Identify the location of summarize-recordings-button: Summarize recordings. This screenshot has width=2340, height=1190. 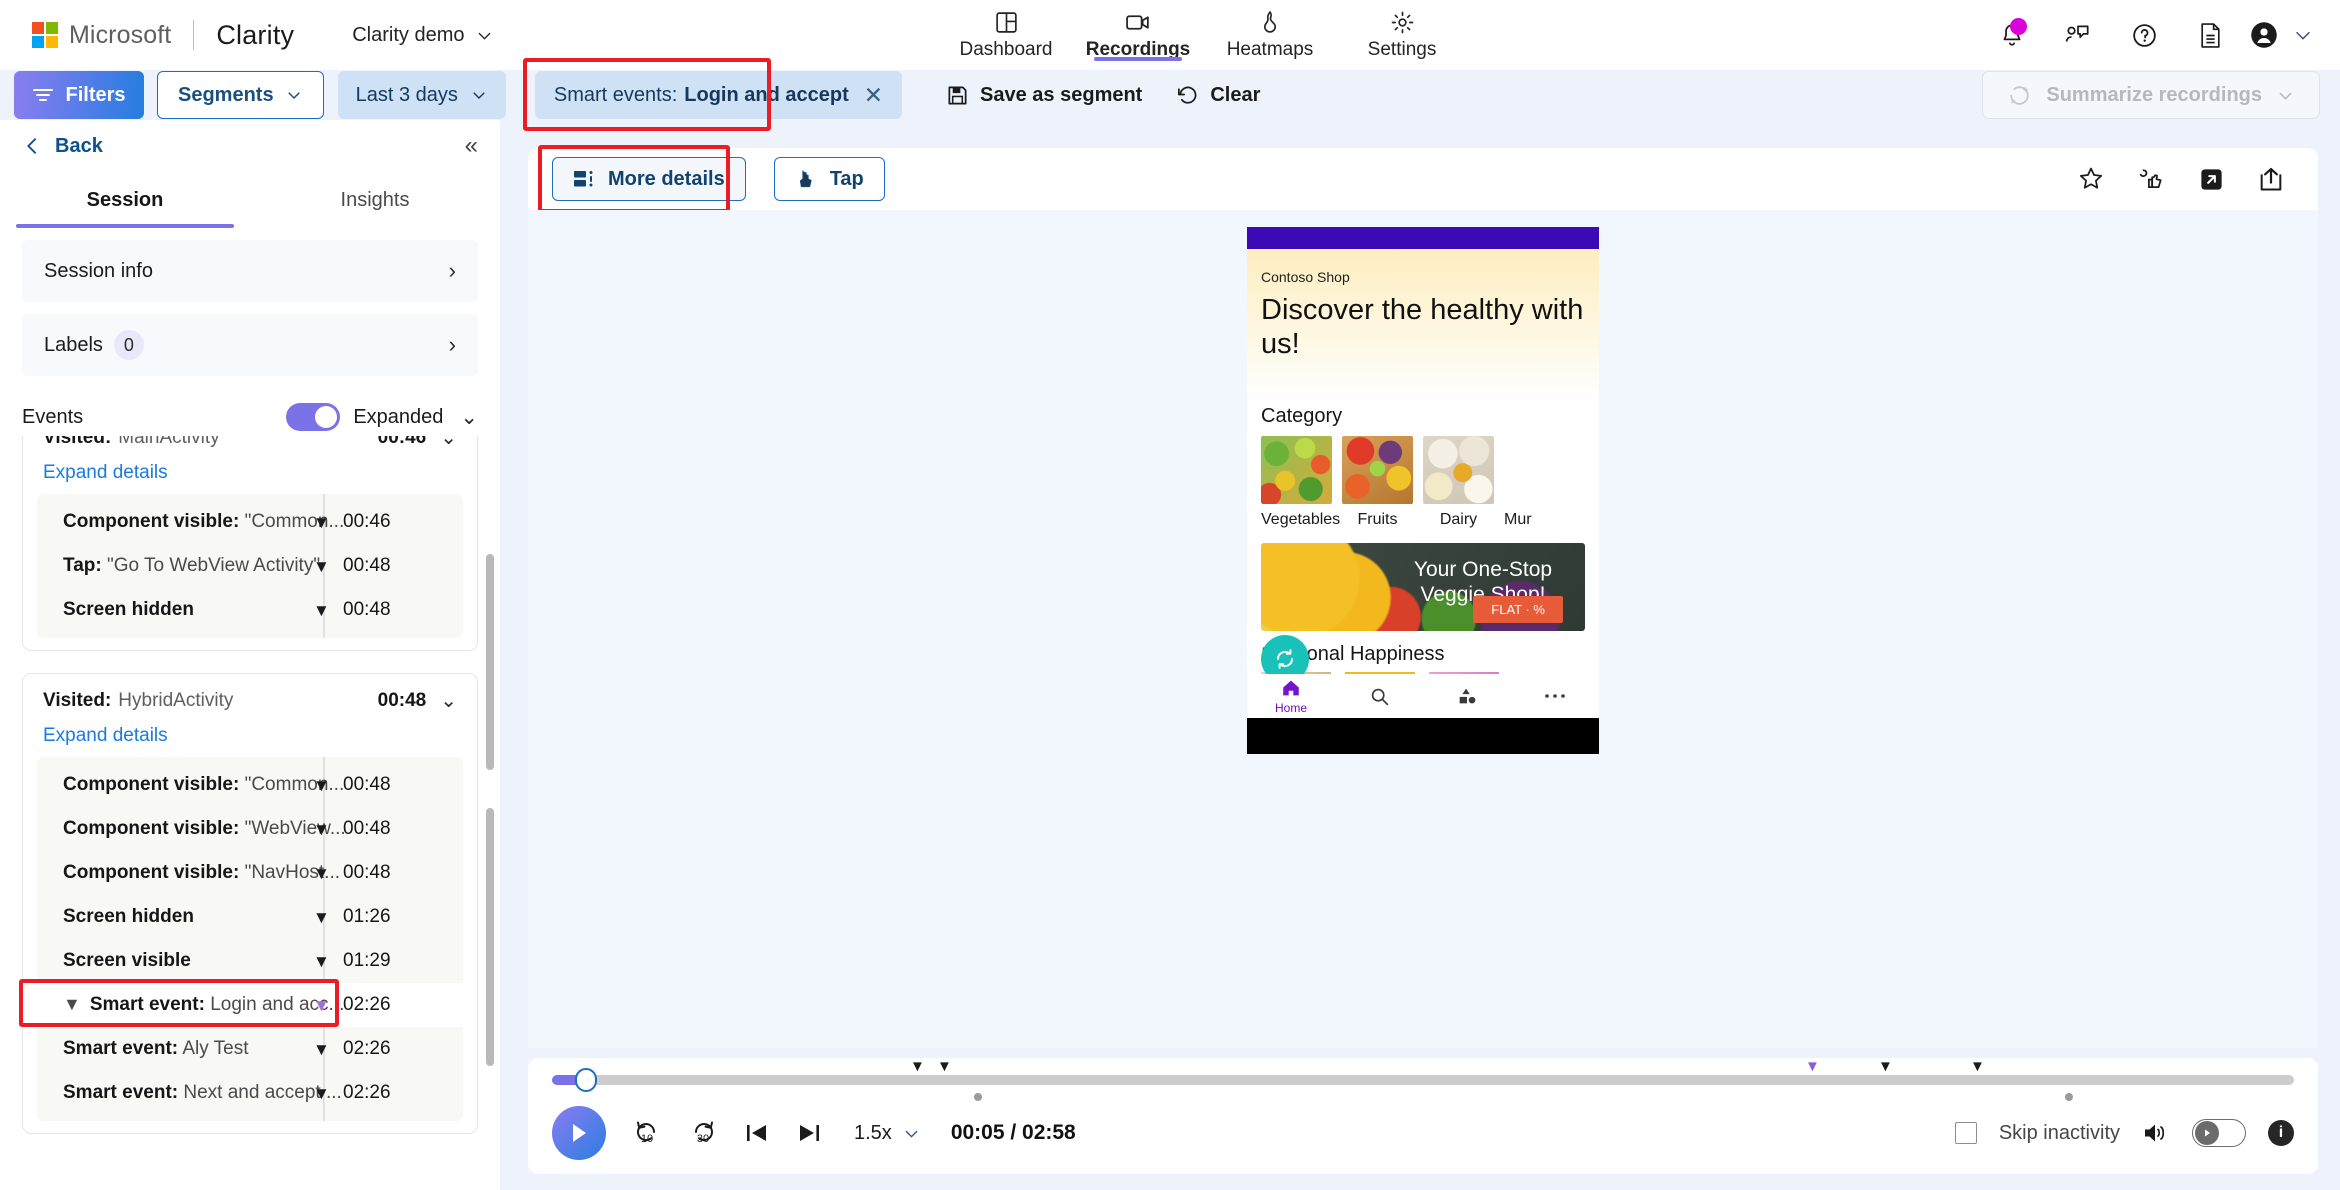
(2151, 95).